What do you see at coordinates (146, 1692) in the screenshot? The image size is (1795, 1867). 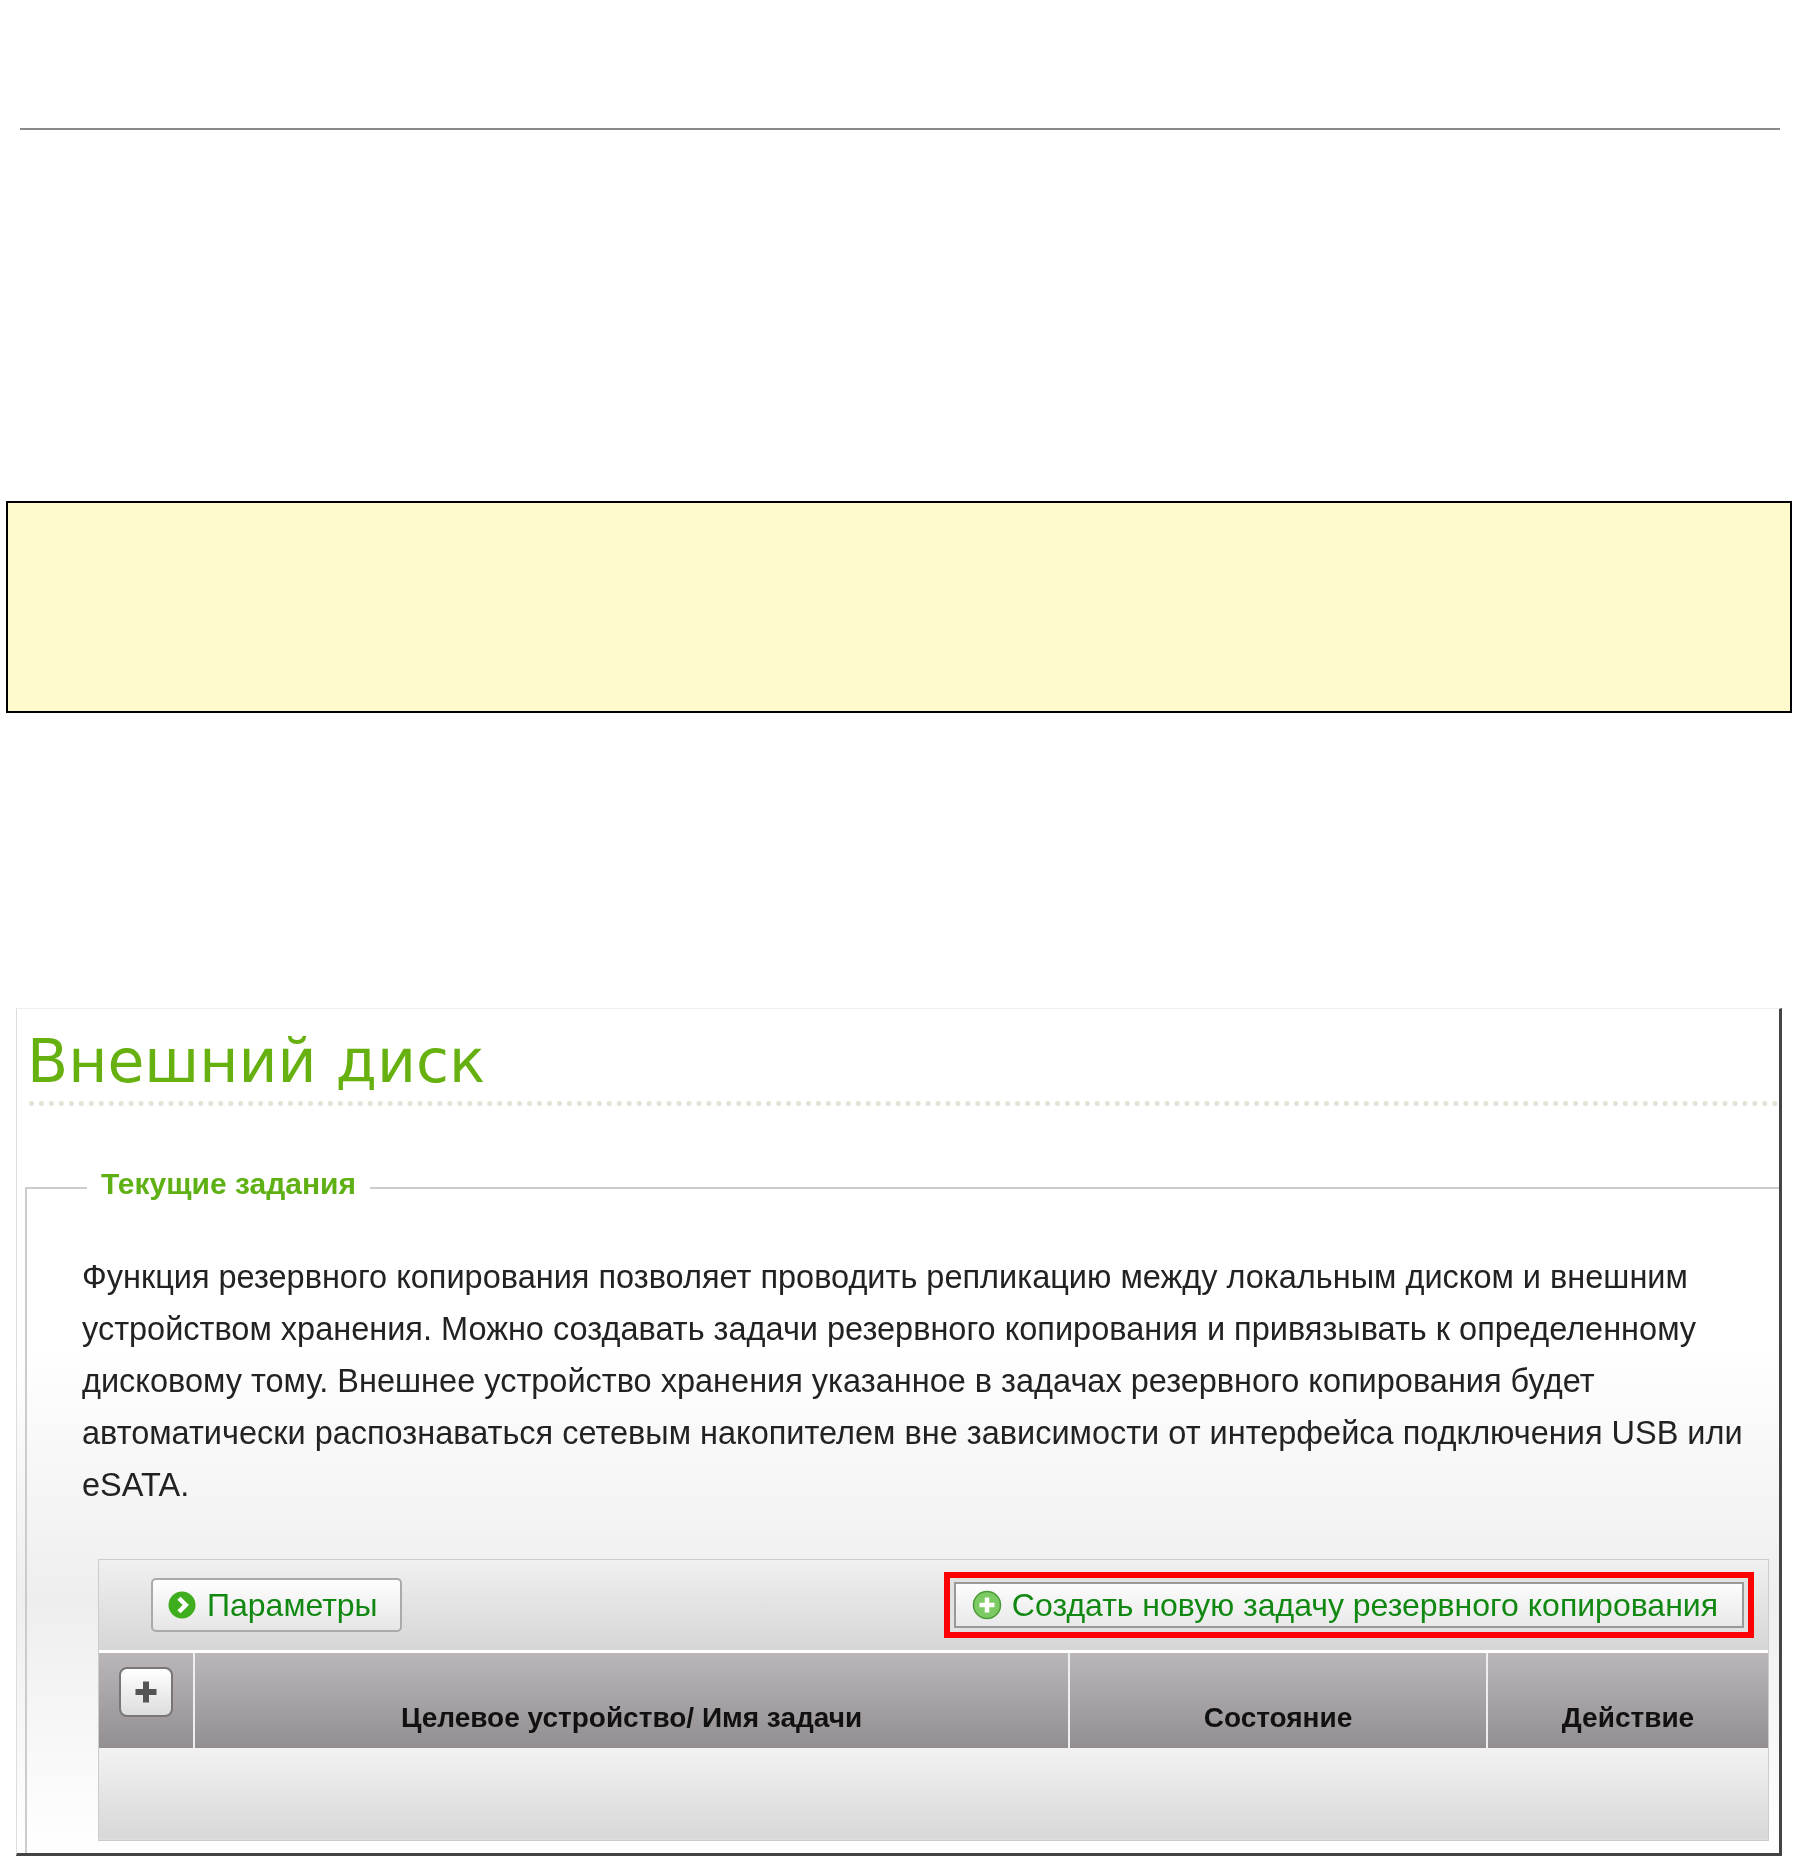 I see `expand-button` at bounding box center [146, 1692].